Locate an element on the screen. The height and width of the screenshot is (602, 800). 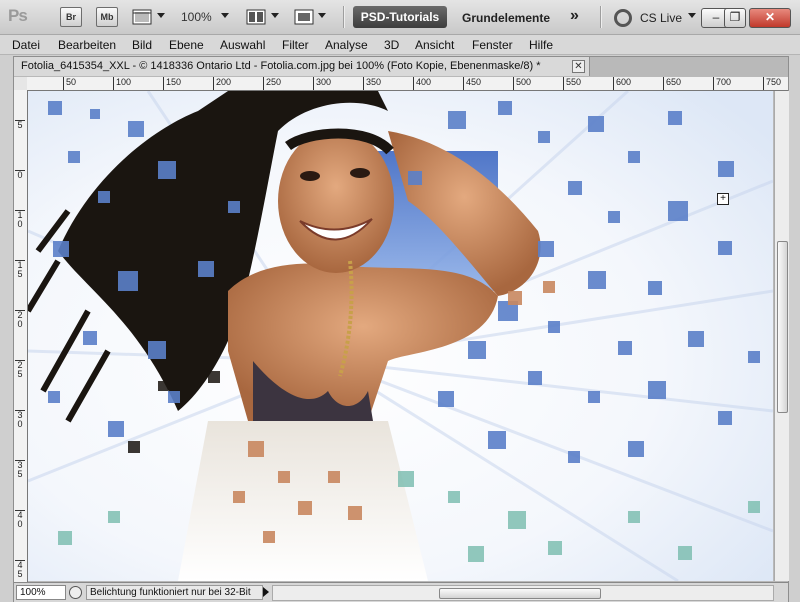
horizontal-scroll-thumb is located at coordinates (520, 593).